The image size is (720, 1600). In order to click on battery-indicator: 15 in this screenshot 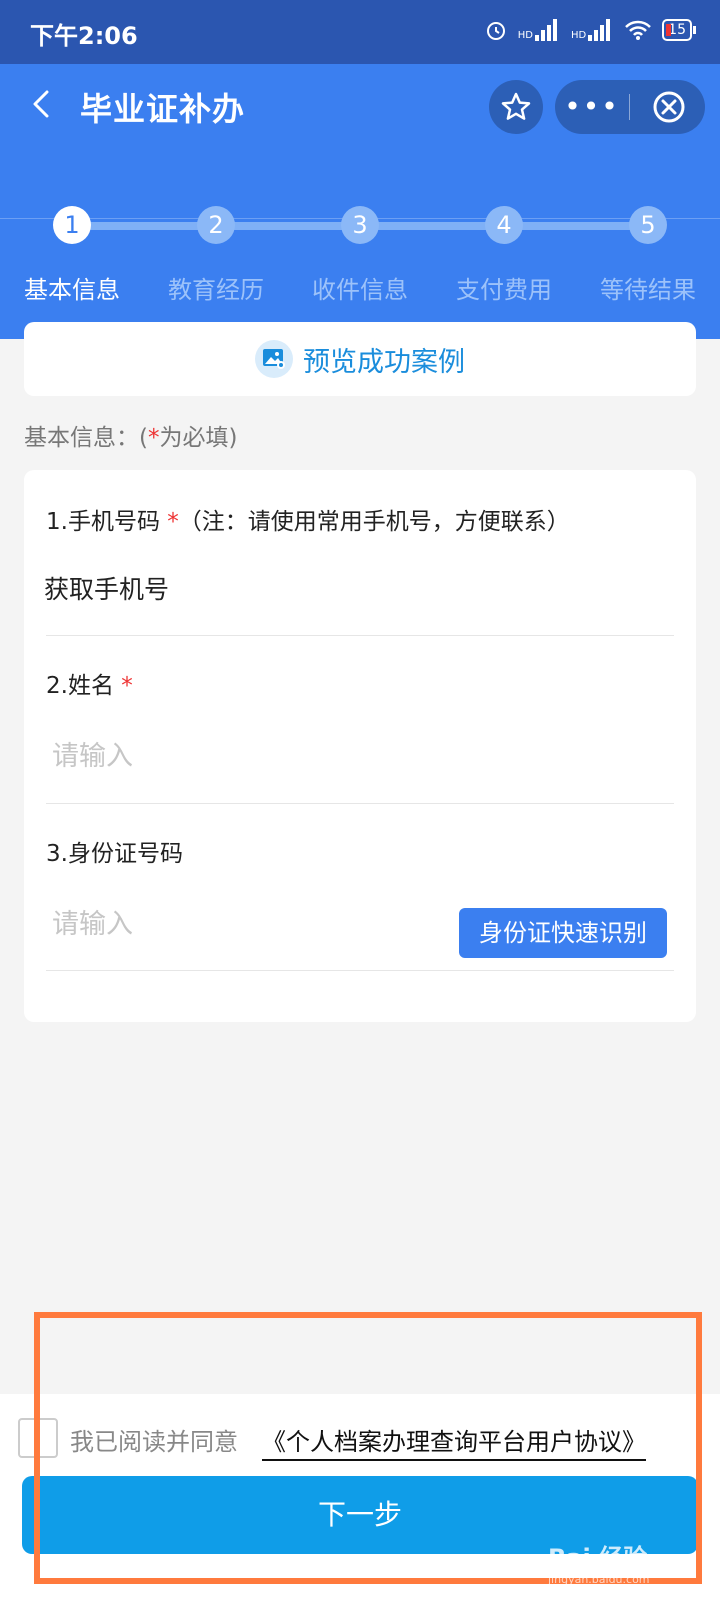, I will do `click(679, 30)`.